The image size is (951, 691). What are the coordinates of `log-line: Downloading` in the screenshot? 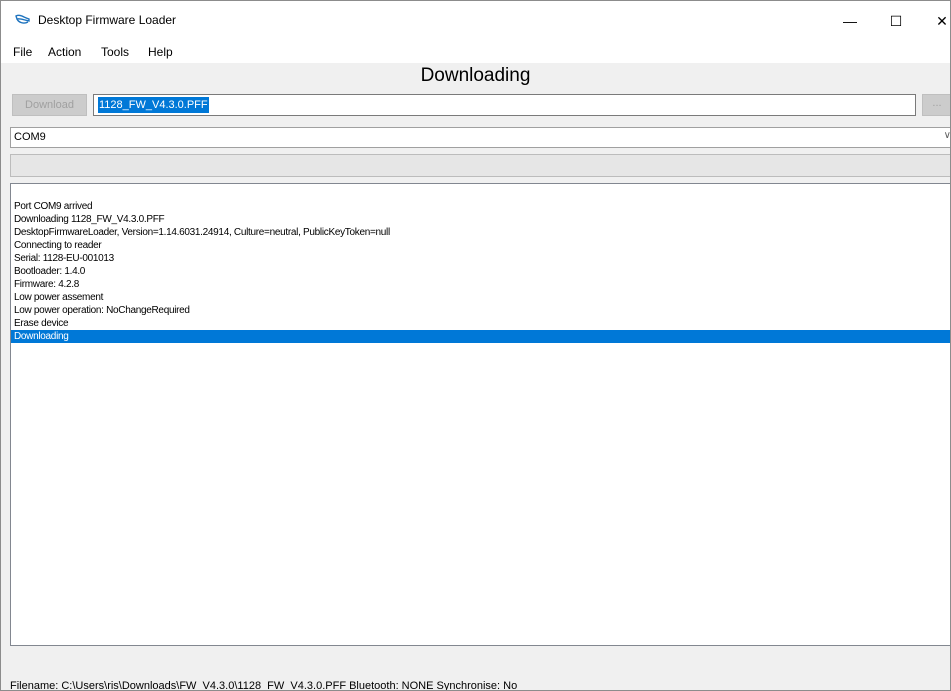 It's located at (480, 336).